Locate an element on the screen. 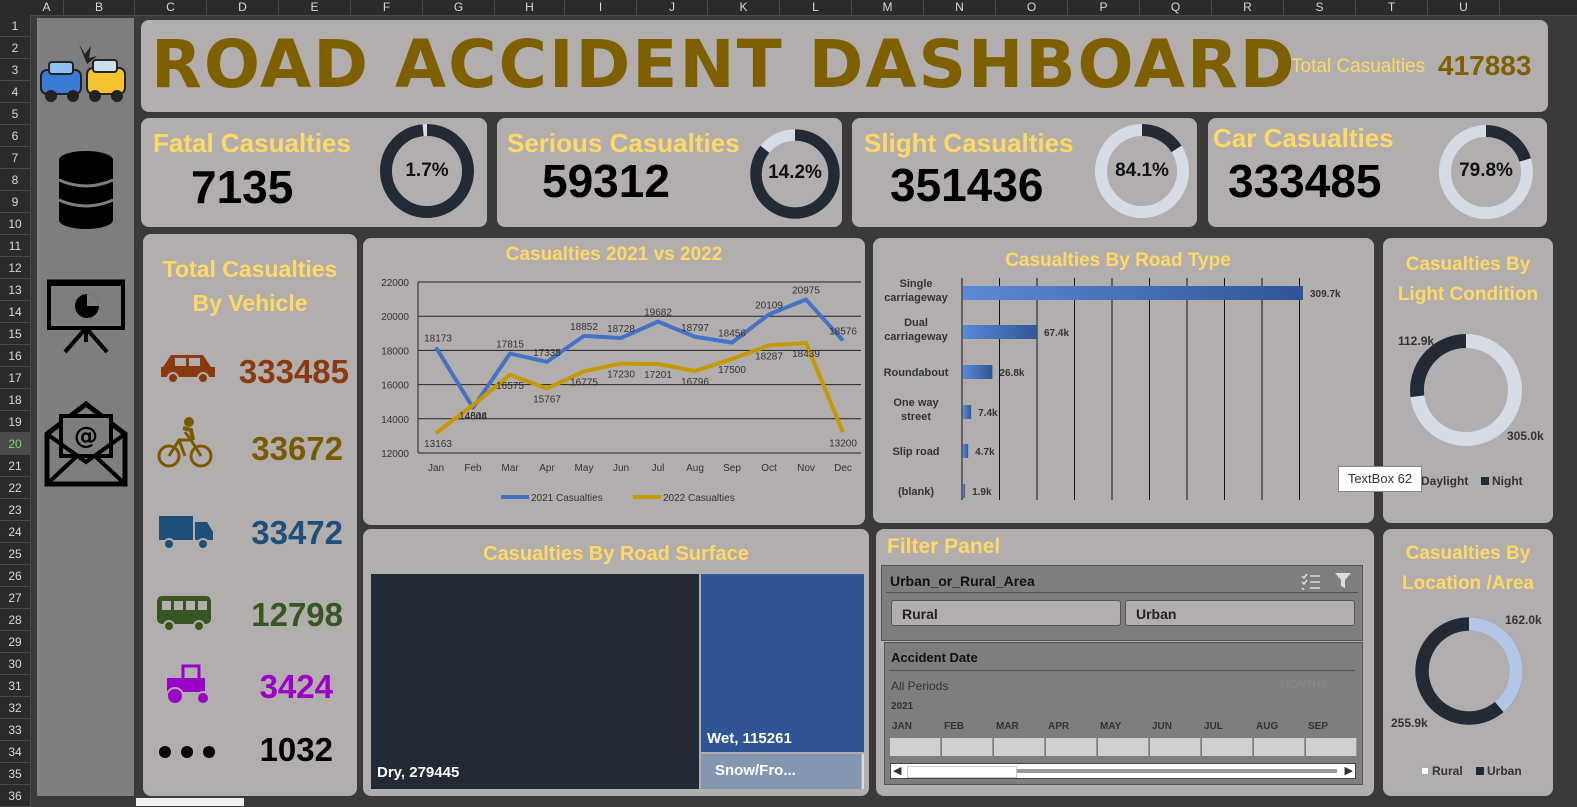  row-header: 9 is located at coordinates (15, 202).